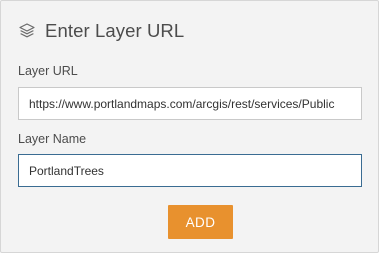 The width and height of the screenshot is (379, 253). What do you see at coordinates (115, 30) in the screenshot?
I see `panel-title: Enter Layer URL` at bounding box center [115, 30].